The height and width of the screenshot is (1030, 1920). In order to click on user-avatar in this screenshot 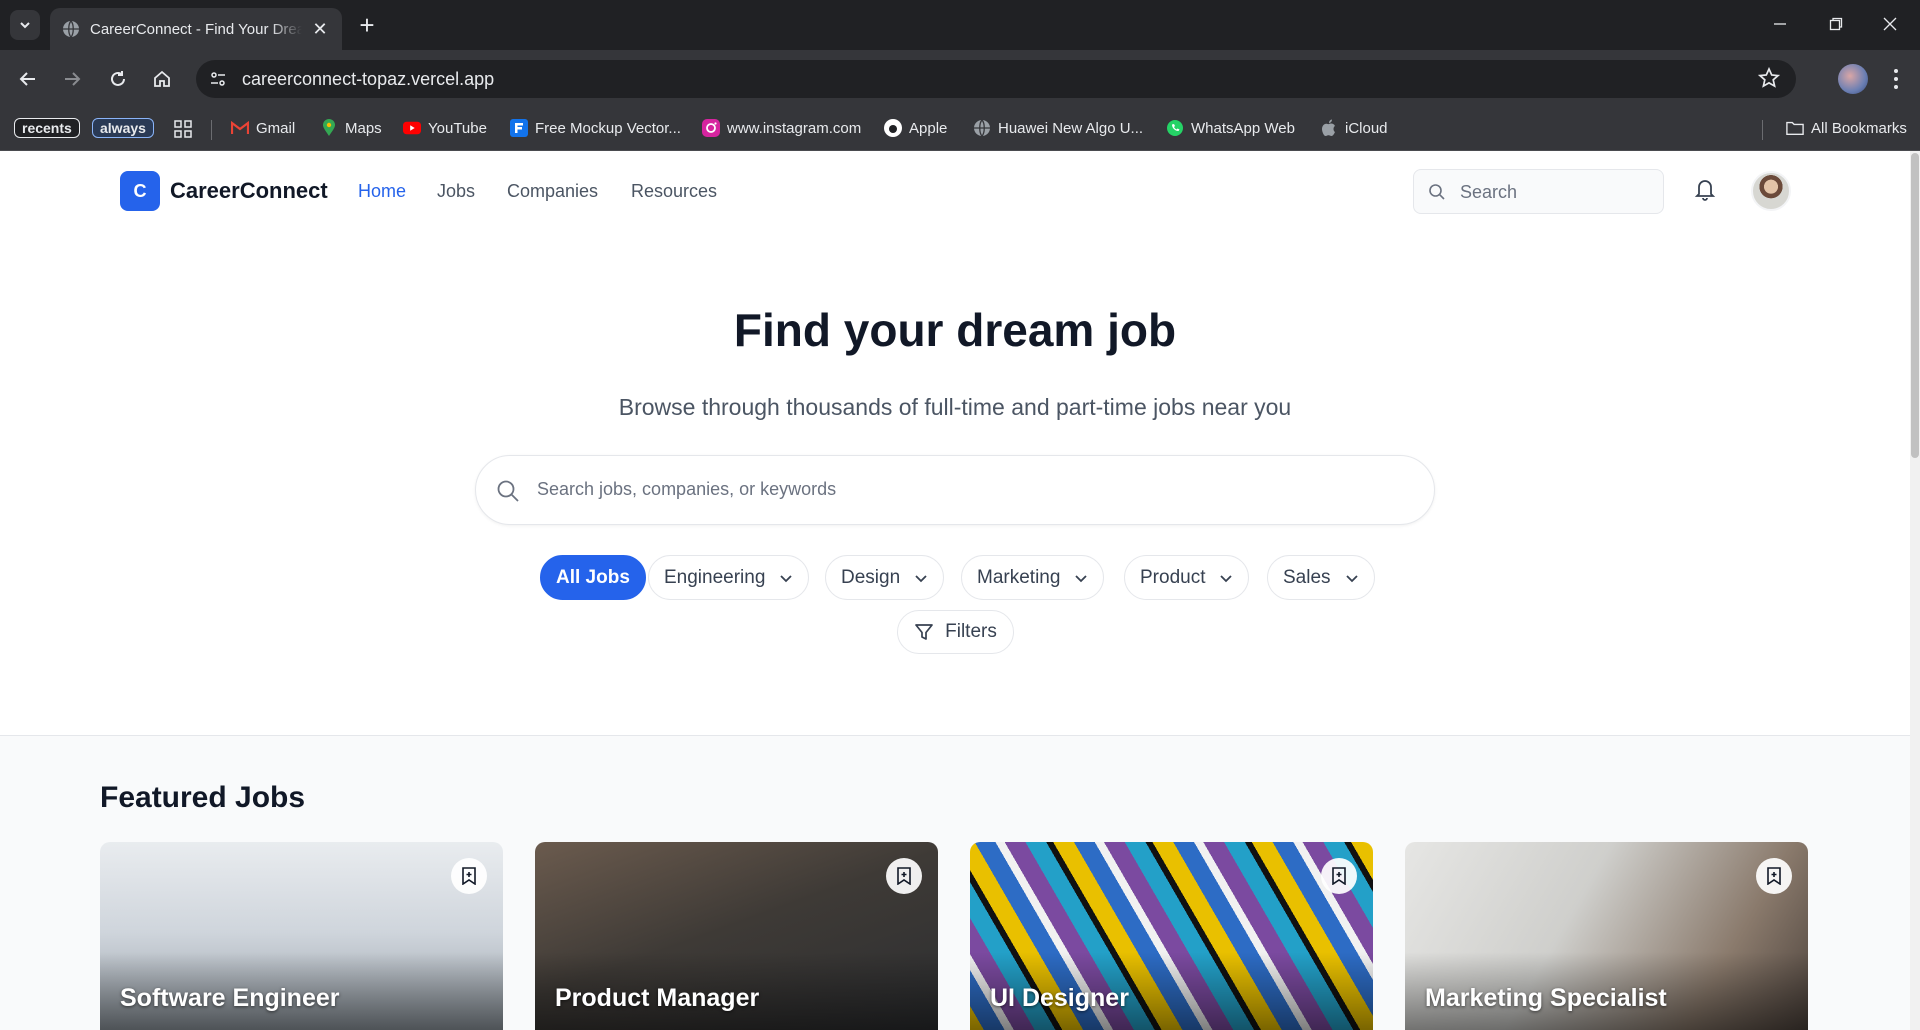, I will do `click(1771, 191)`.